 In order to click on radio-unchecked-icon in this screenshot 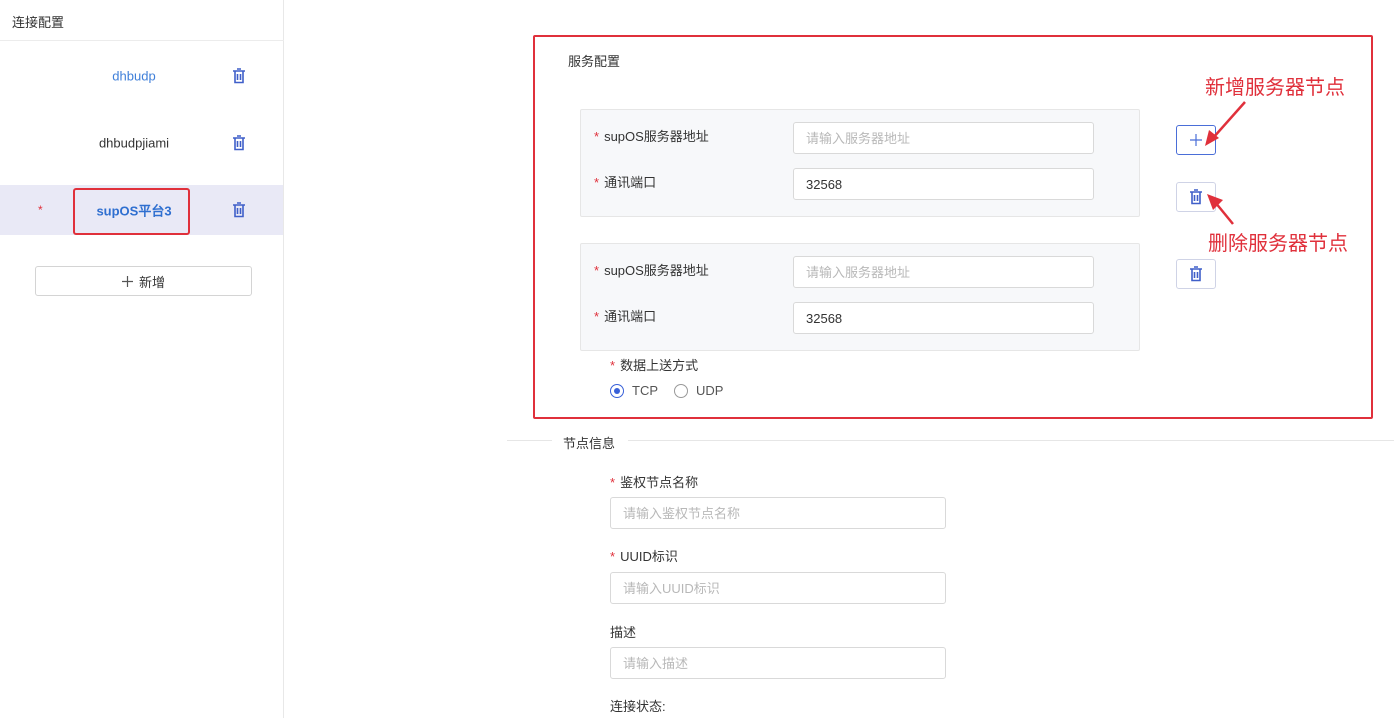, I will do `click(681, 390)`.